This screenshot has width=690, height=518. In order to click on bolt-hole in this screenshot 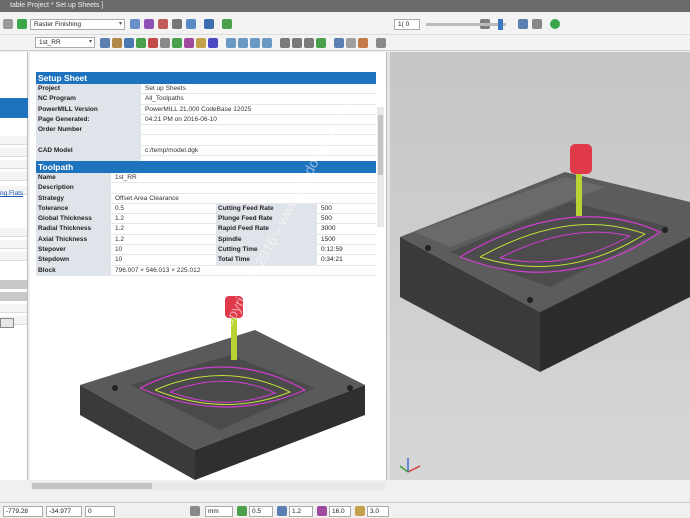, I will do `click(350, 388)`.